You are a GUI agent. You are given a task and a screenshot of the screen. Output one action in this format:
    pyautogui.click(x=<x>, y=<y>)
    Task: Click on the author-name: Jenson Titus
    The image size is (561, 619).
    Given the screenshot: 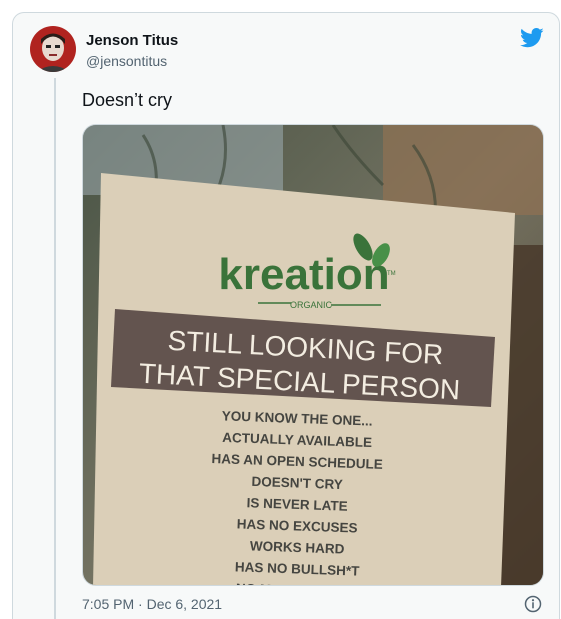 What is the action you would take?
    pyautogui.click(x=132, y=40)
    